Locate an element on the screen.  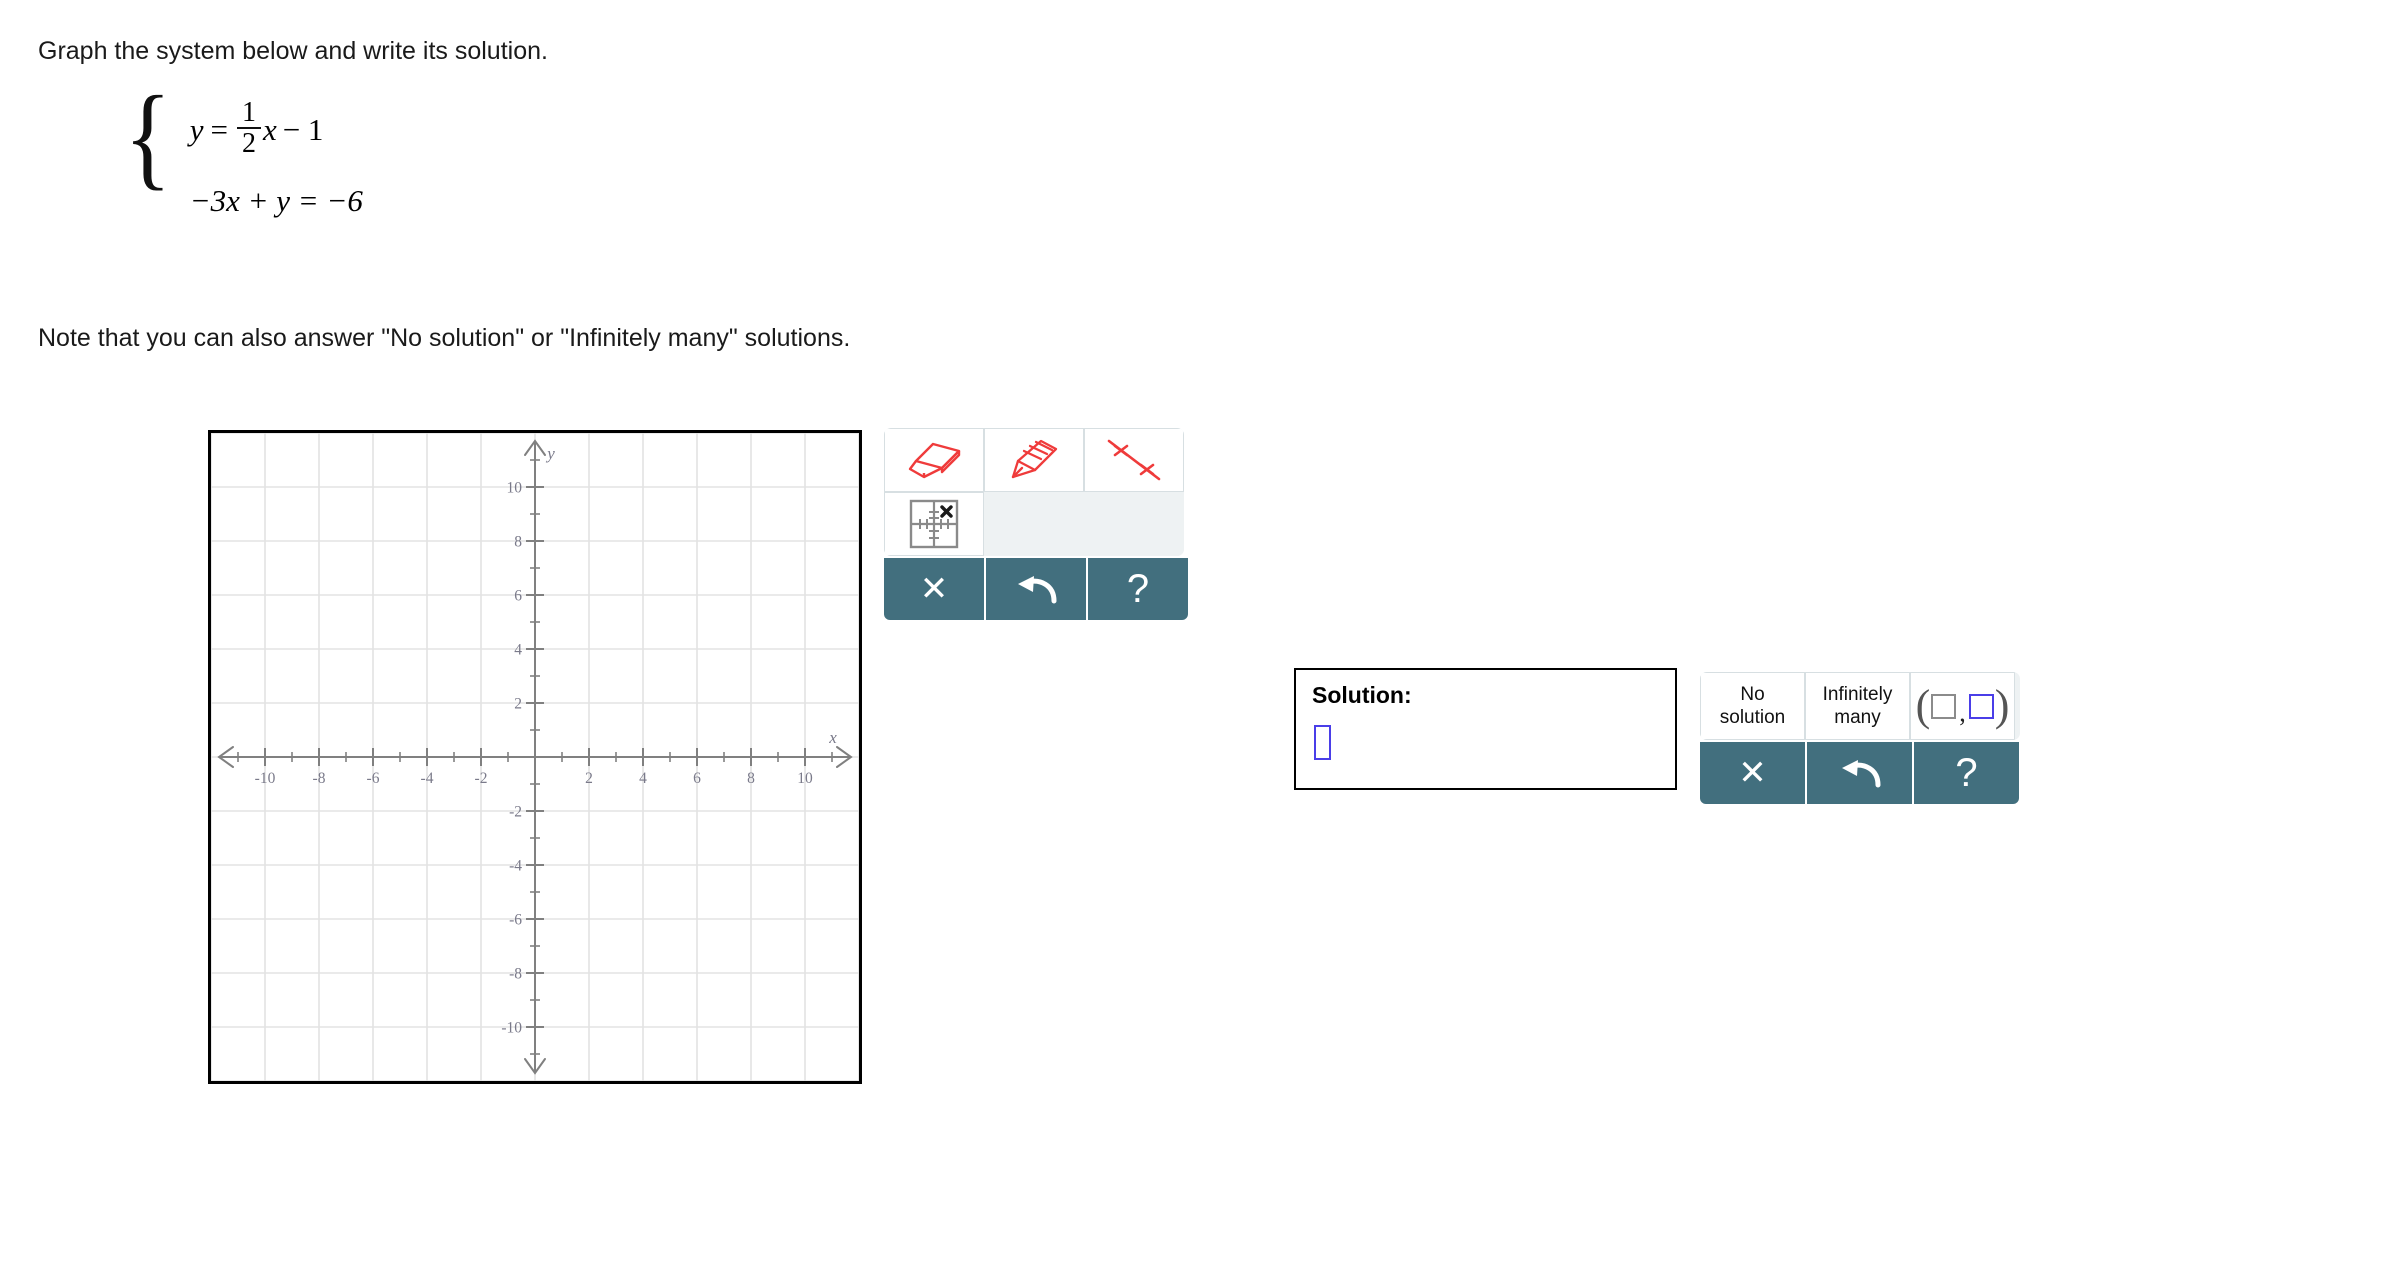
draw-help-button: ? is located at coordinates (1138, 589).